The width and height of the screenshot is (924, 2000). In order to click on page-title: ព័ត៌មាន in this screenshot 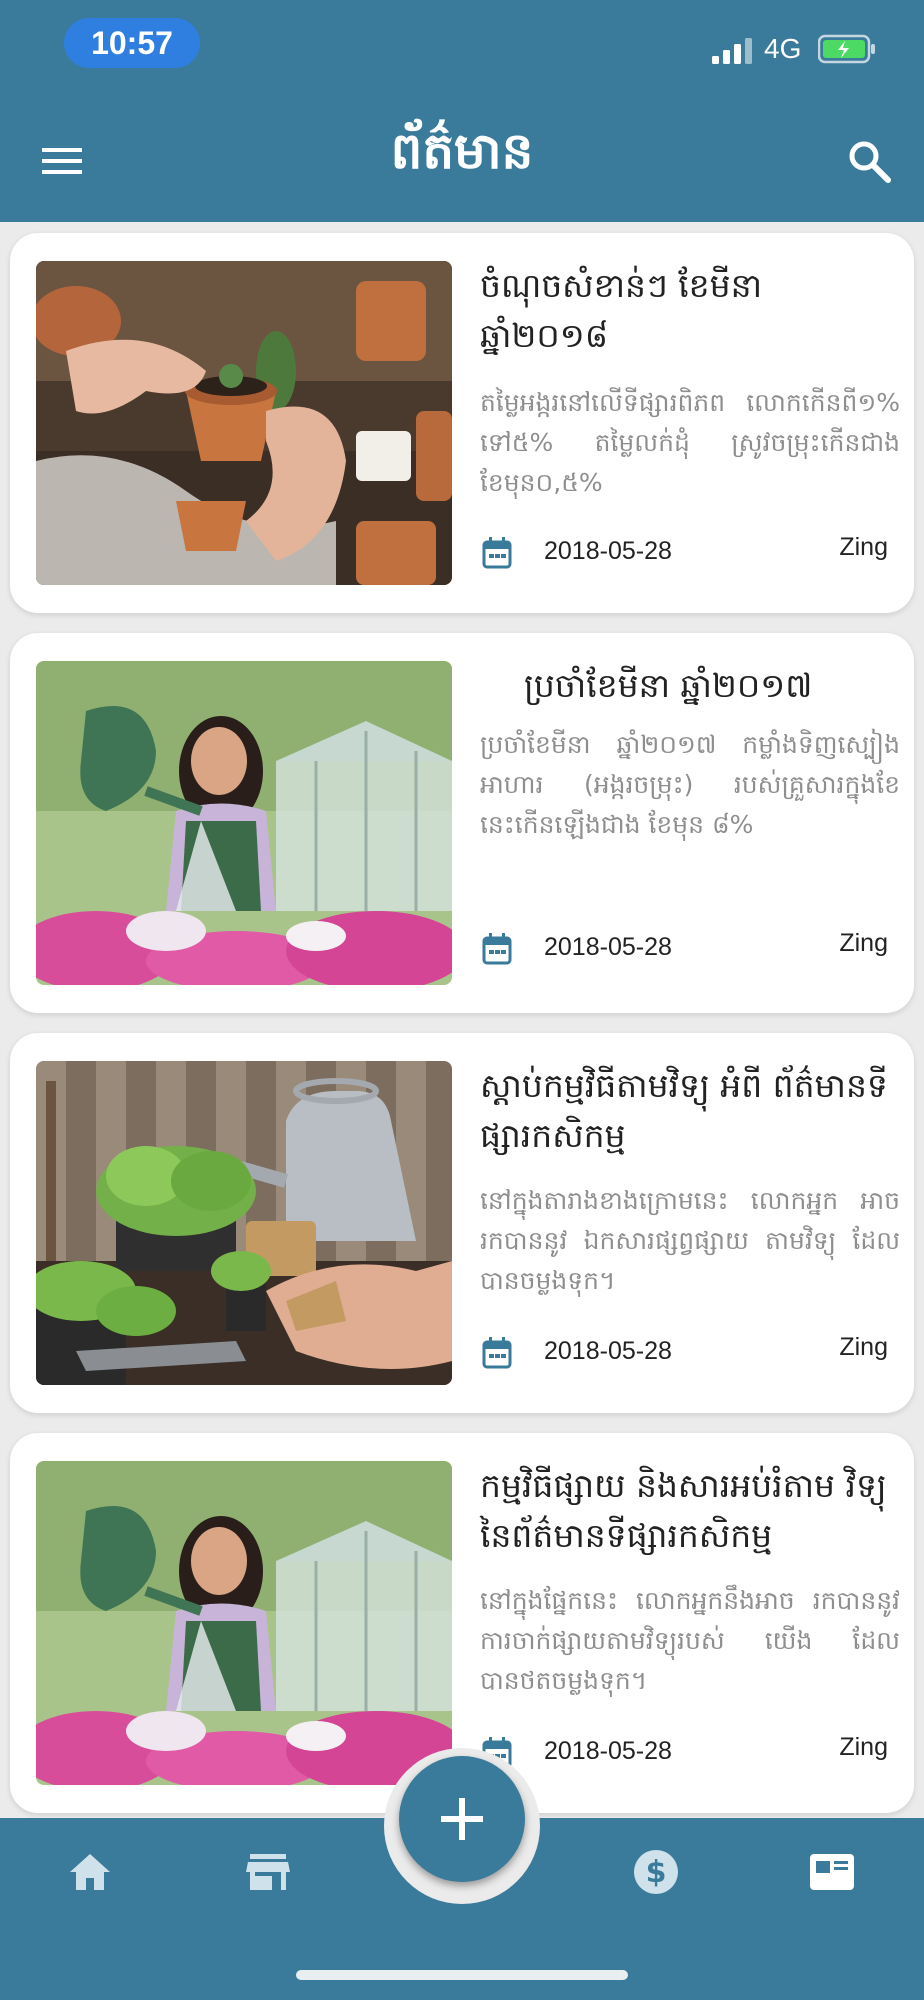, I will do `click(462, 150)`.